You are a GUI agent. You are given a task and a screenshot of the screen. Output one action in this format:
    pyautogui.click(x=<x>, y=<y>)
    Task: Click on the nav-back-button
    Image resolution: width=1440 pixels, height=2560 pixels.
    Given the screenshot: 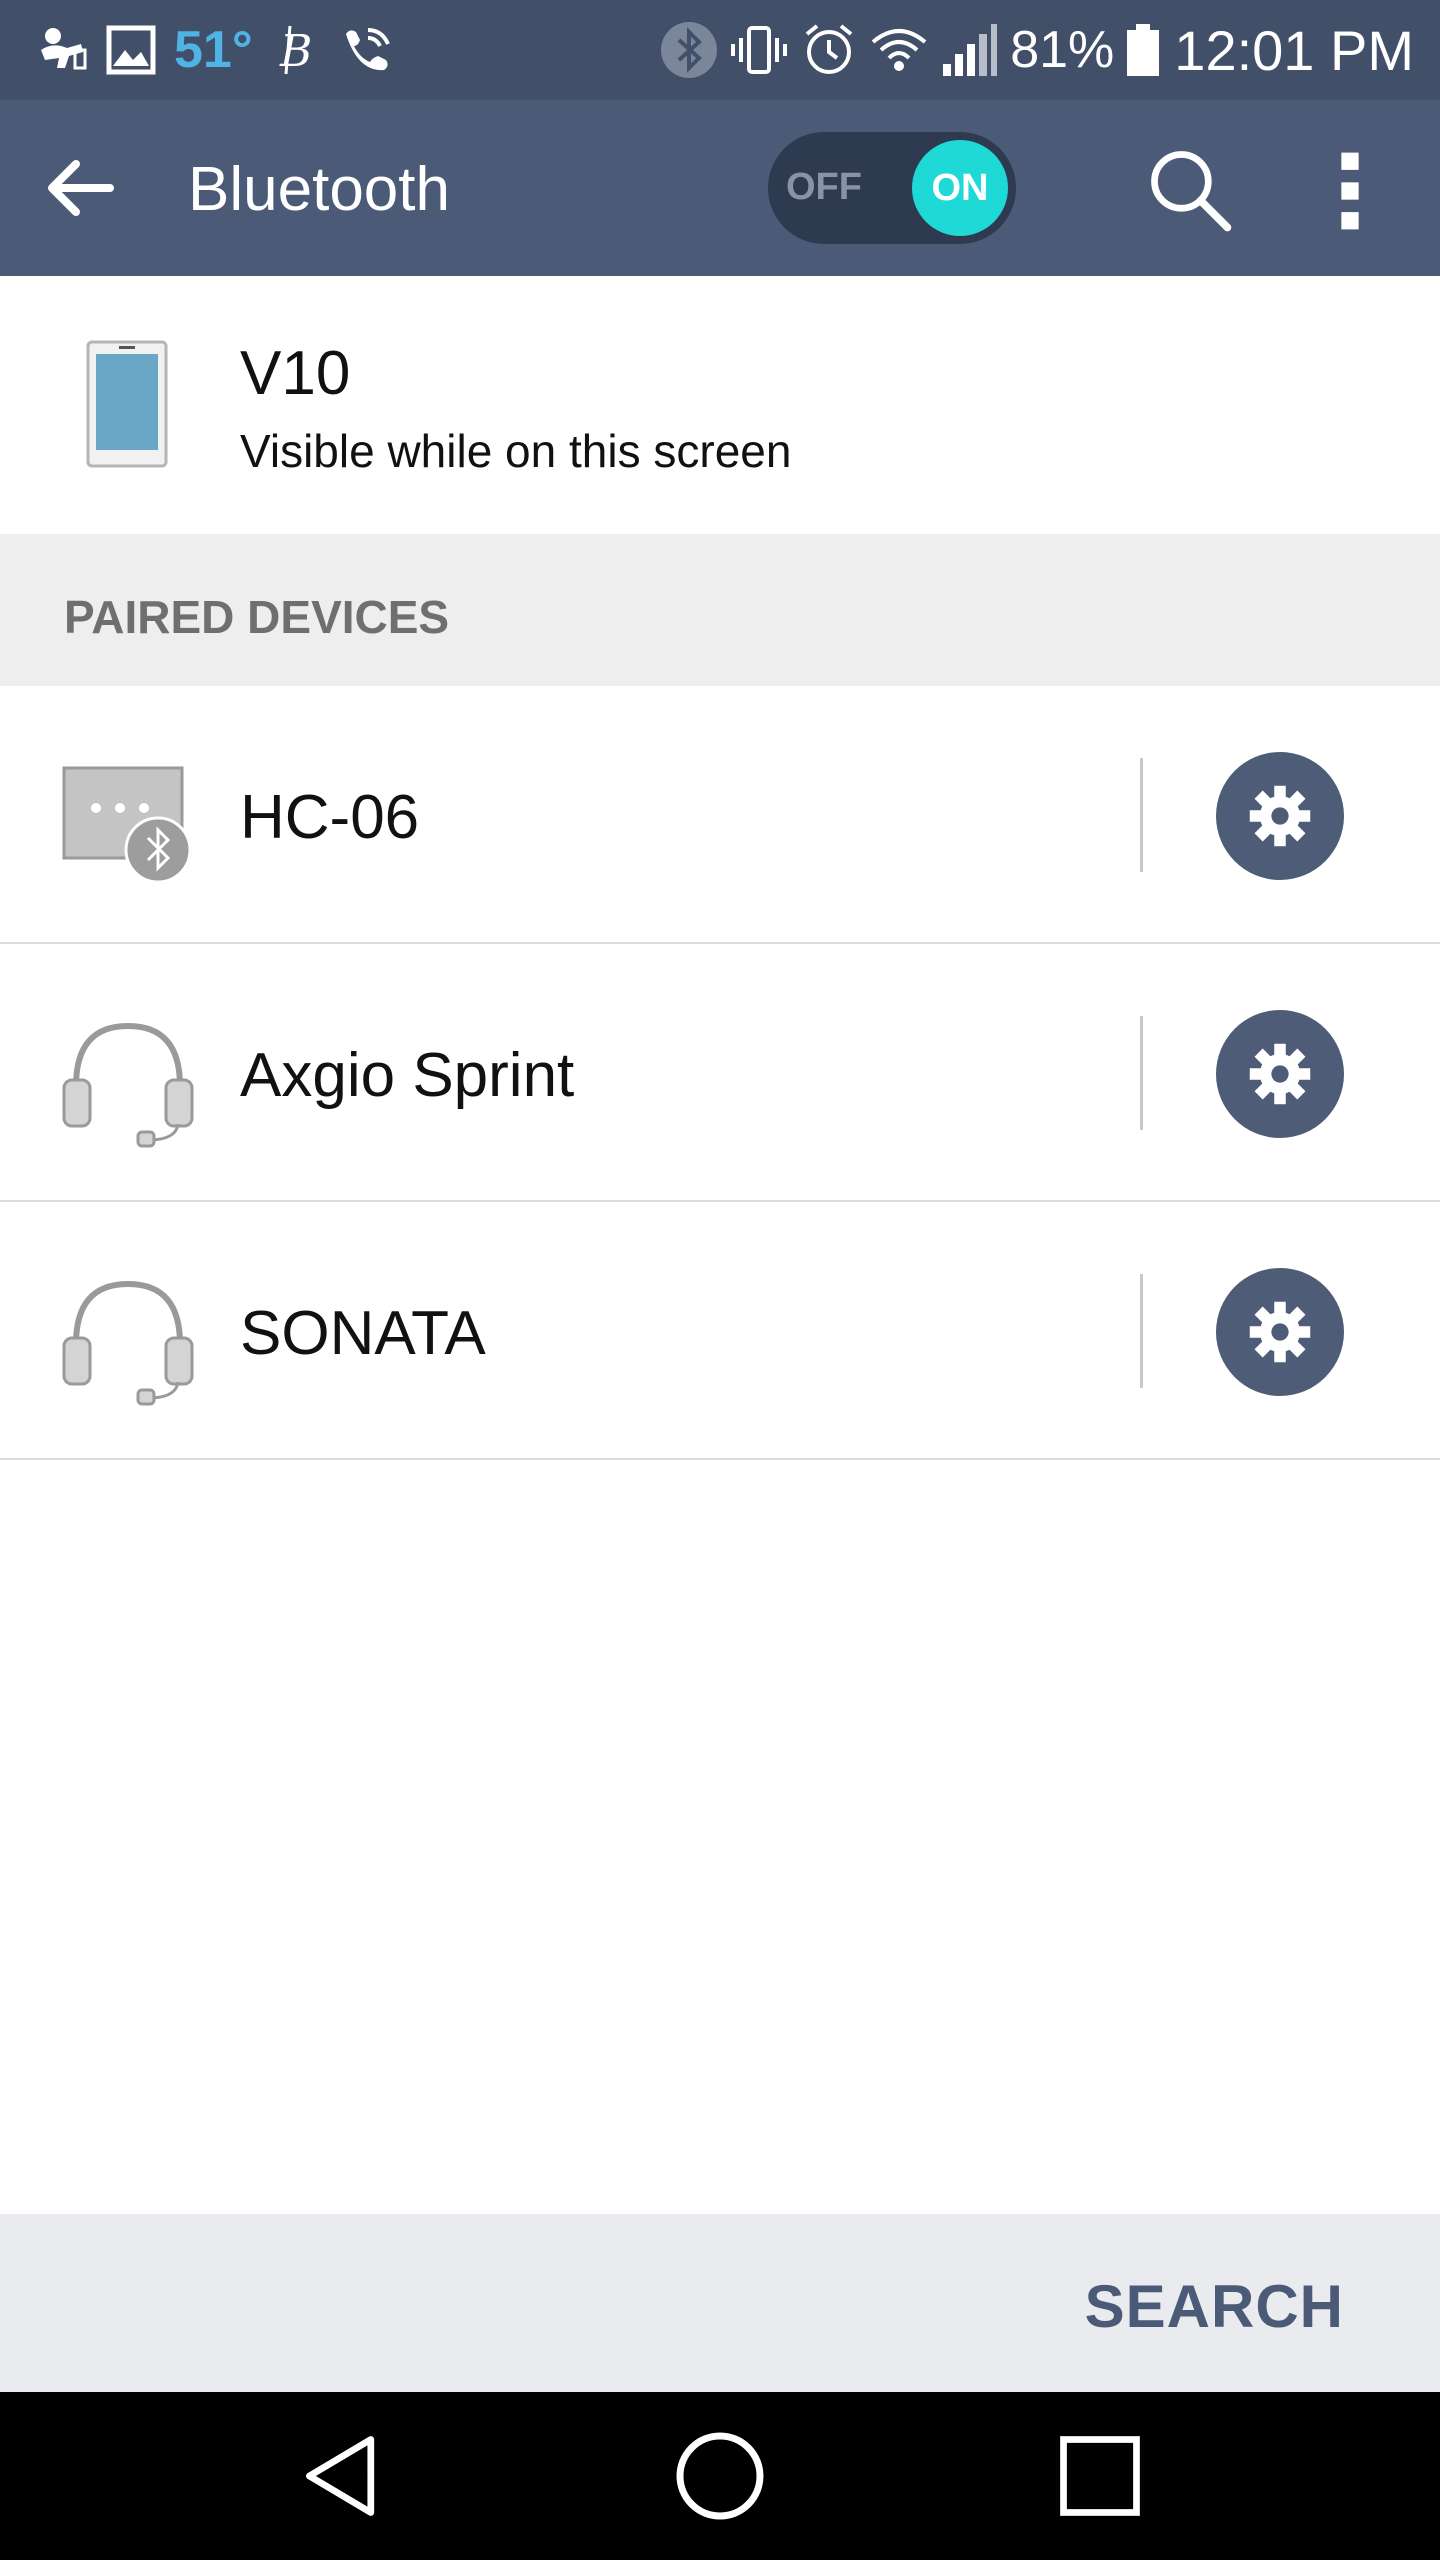 What is the action you would take?
    pyautogui.click(x=342, y=2476)
    